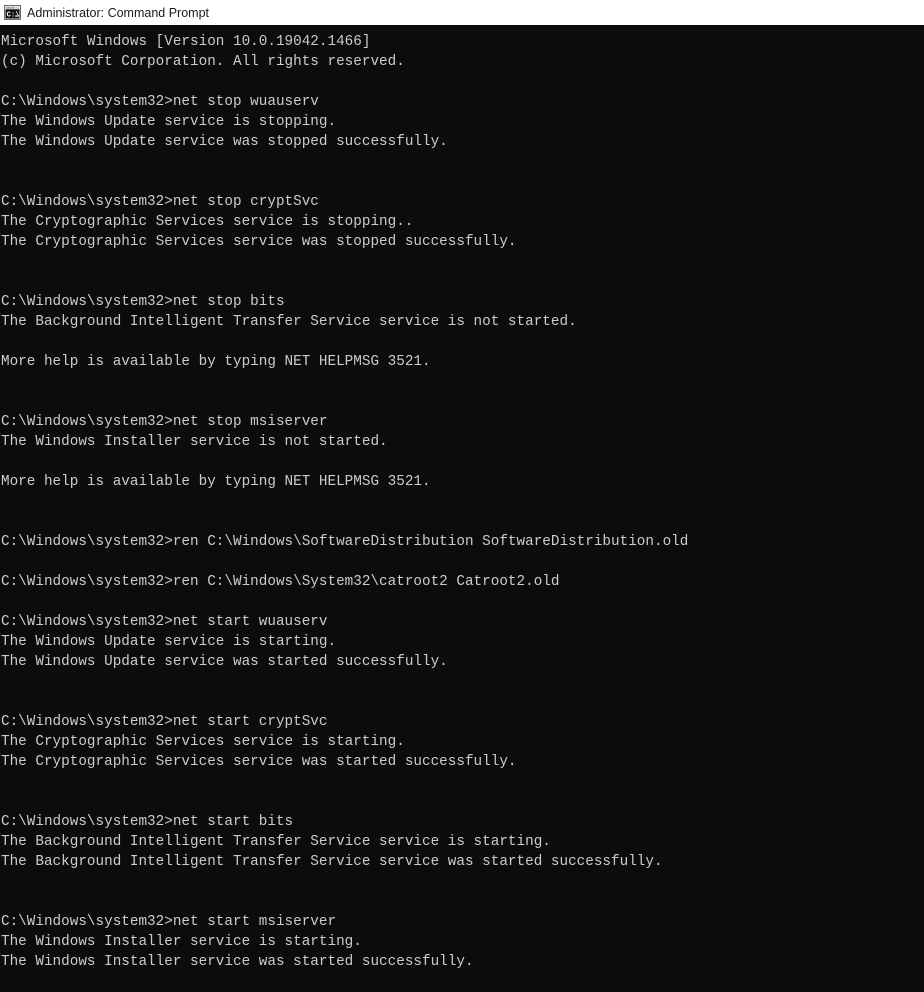  Describe the element at coordinates (147, 821) in the screenshot. I see `console-line: C:\Windows\system32>net start bits` at that location.